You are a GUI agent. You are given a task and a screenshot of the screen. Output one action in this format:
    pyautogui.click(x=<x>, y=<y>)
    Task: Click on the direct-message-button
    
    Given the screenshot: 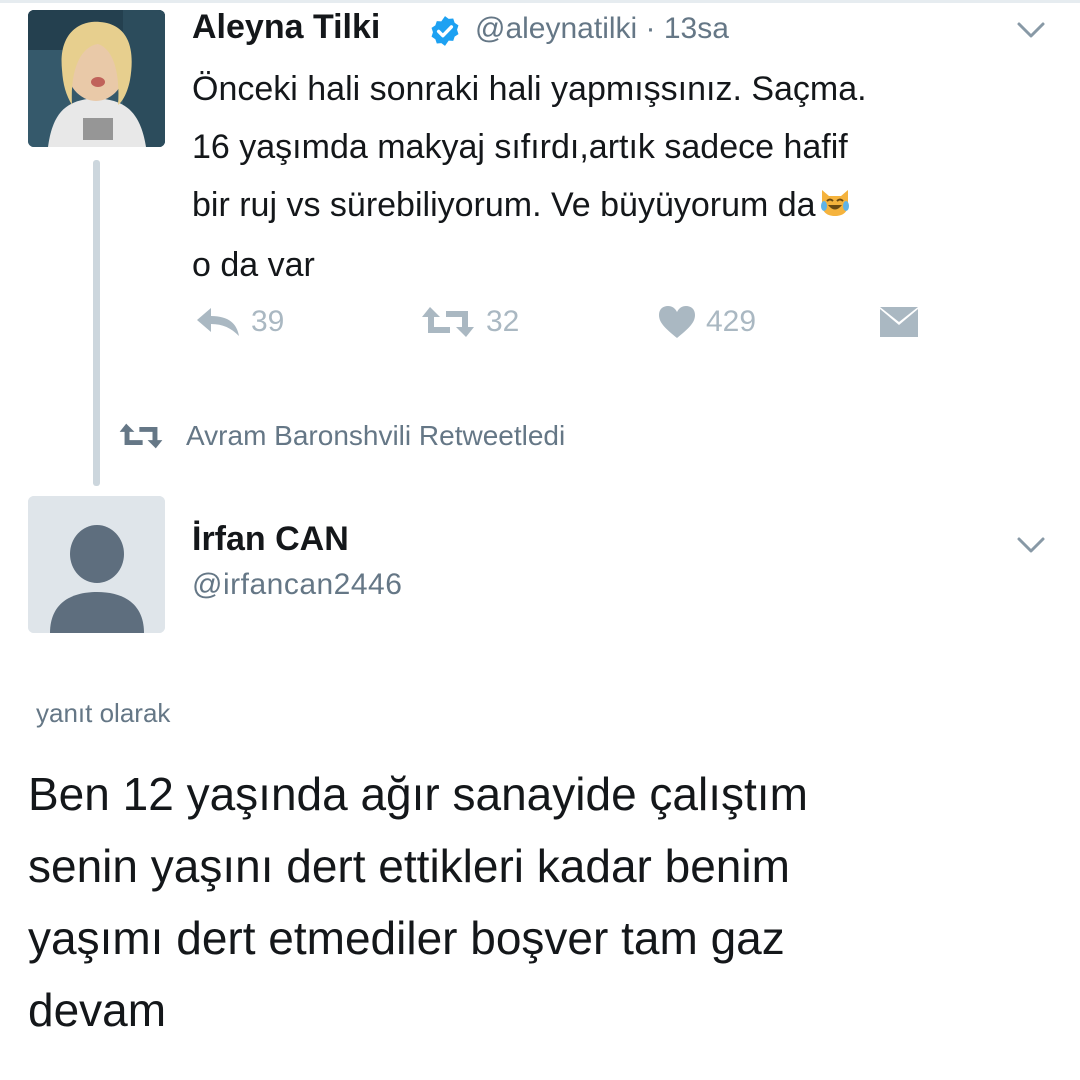 What is the action you would take?
    pyautogui.click(x=899, y=322)
    